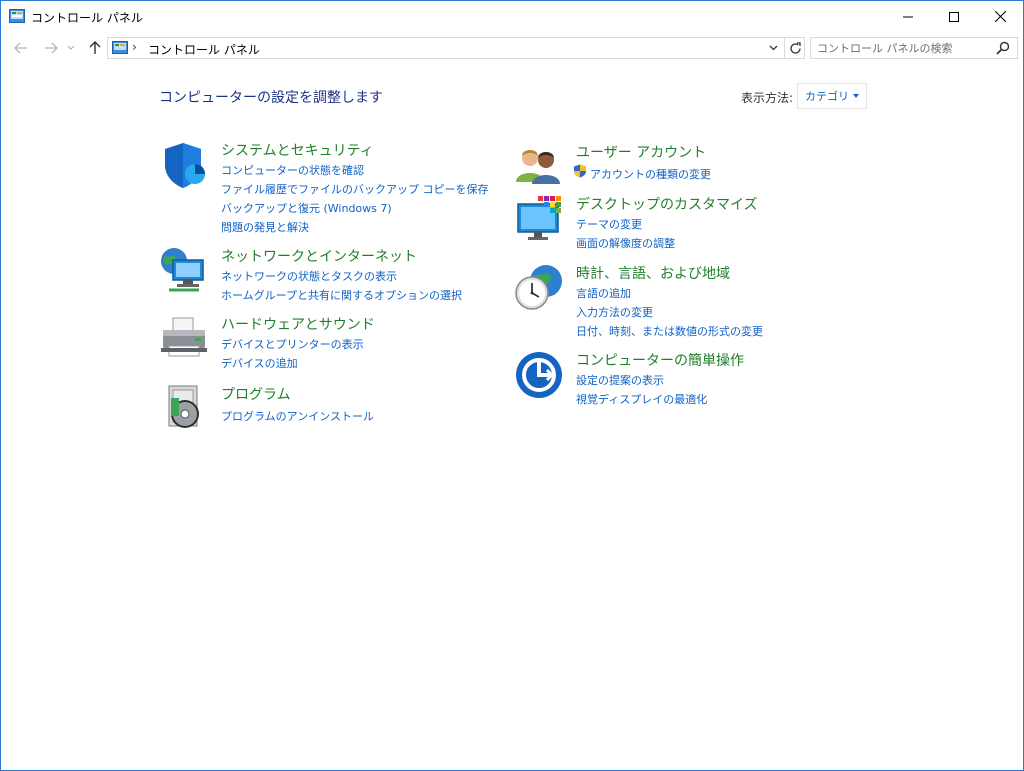 Image resolution: width=1024 pixels, height=771 pixels. I want to click on link-add-language: 言語の追加, so click(603, 293).